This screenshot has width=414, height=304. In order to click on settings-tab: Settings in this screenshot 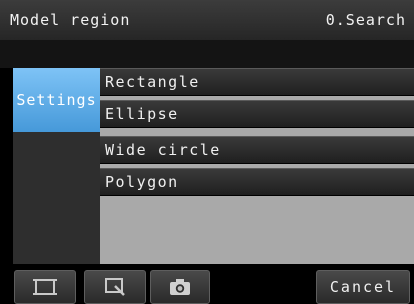, I will do `click(56, 100)`.